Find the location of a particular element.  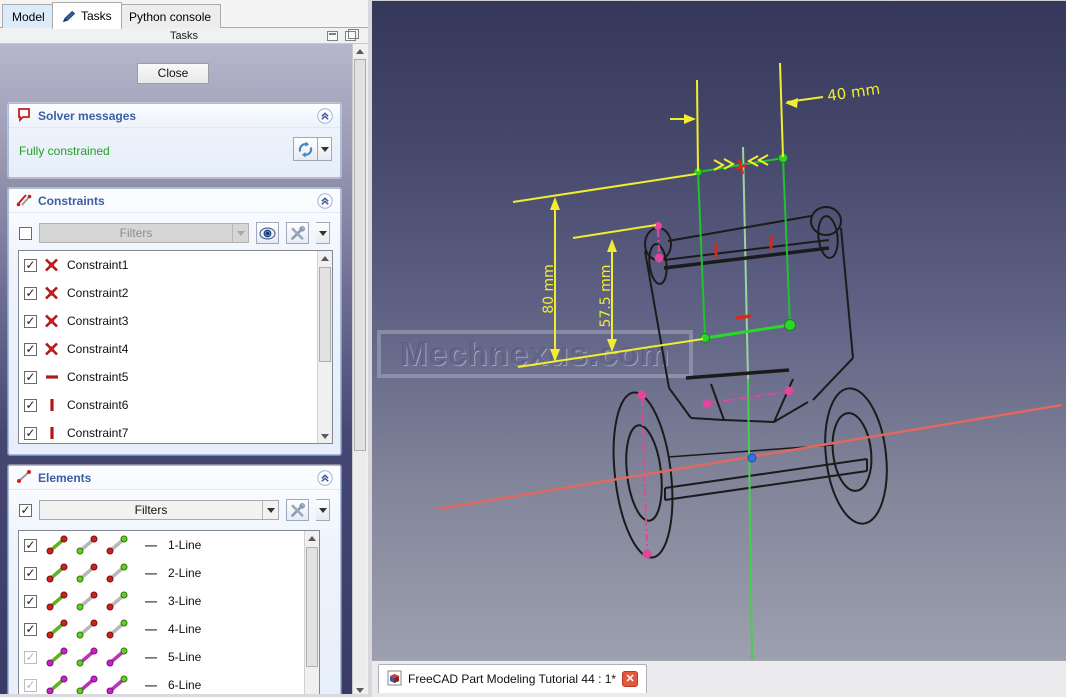

dock-icon is located at coordinates (332, 36).